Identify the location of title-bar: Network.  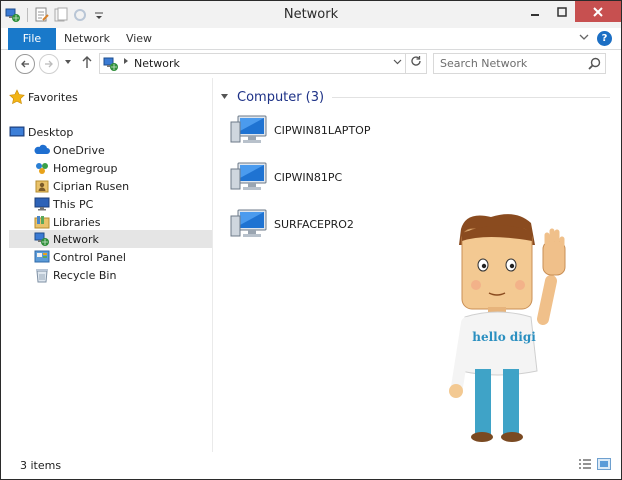
(311, 14).